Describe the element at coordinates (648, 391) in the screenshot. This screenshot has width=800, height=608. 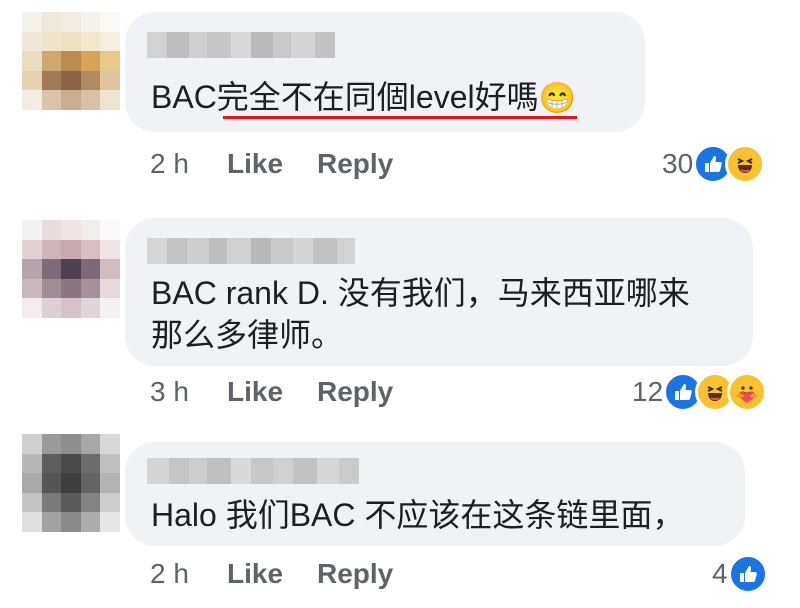
I see `reaction-count: 12` at that location.